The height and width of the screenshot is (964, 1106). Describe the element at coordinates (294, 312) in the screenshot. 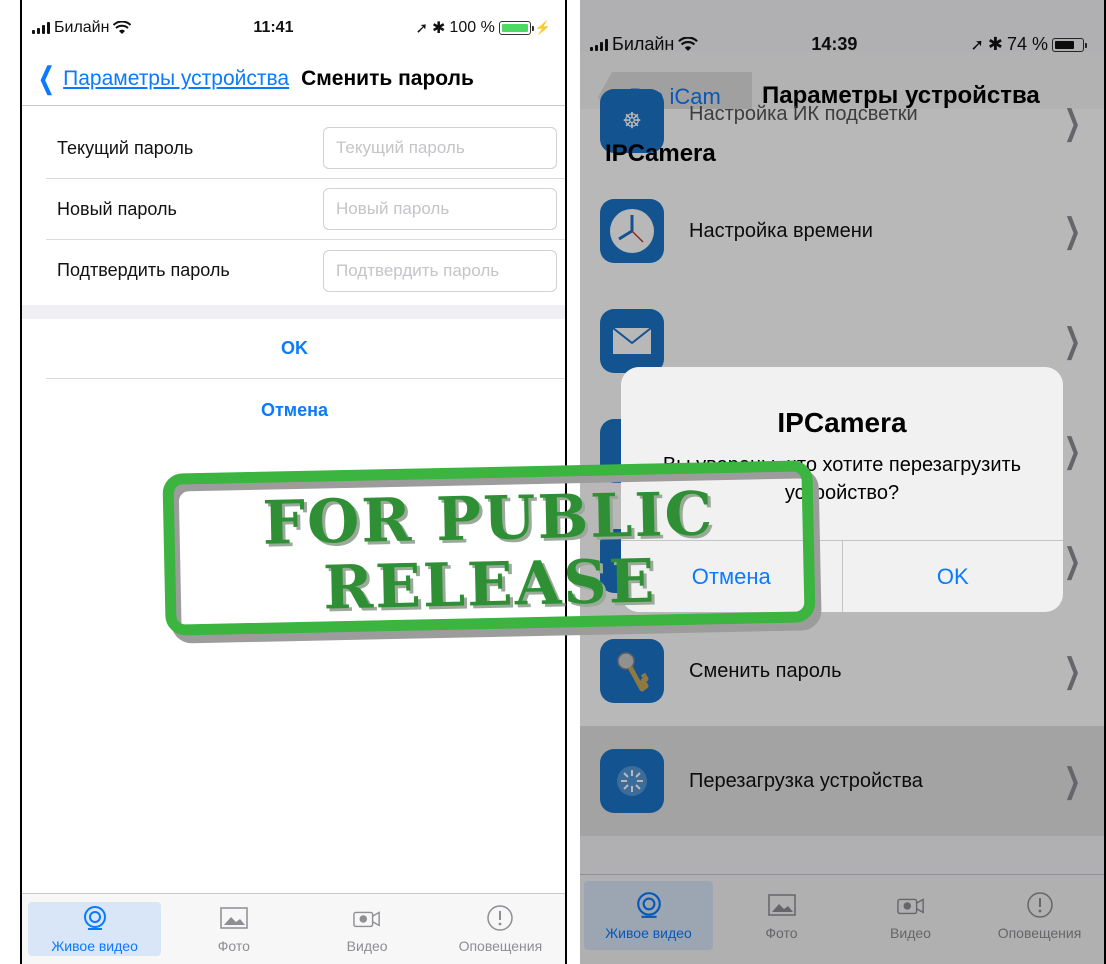

I see `section-gap` at that location.